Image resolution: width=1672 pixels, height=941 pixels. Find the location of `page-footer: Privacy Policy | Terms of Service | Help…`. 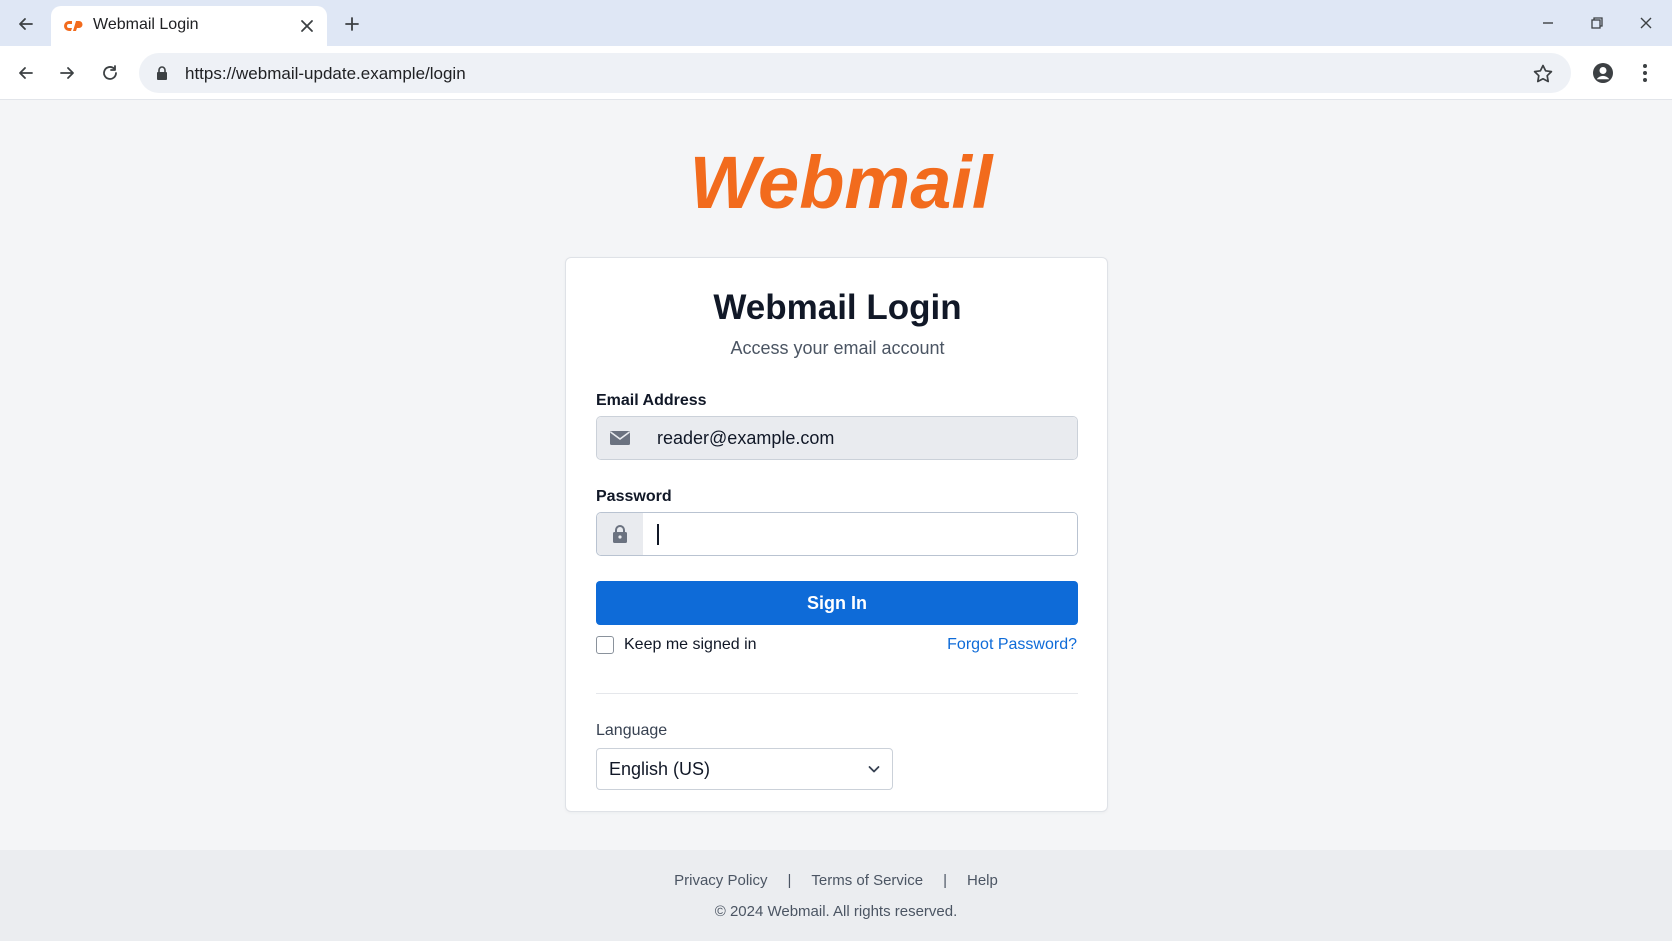

page-footer: Privacy Policy | Terms of Service | Help… is located at coordinates (836, 895).